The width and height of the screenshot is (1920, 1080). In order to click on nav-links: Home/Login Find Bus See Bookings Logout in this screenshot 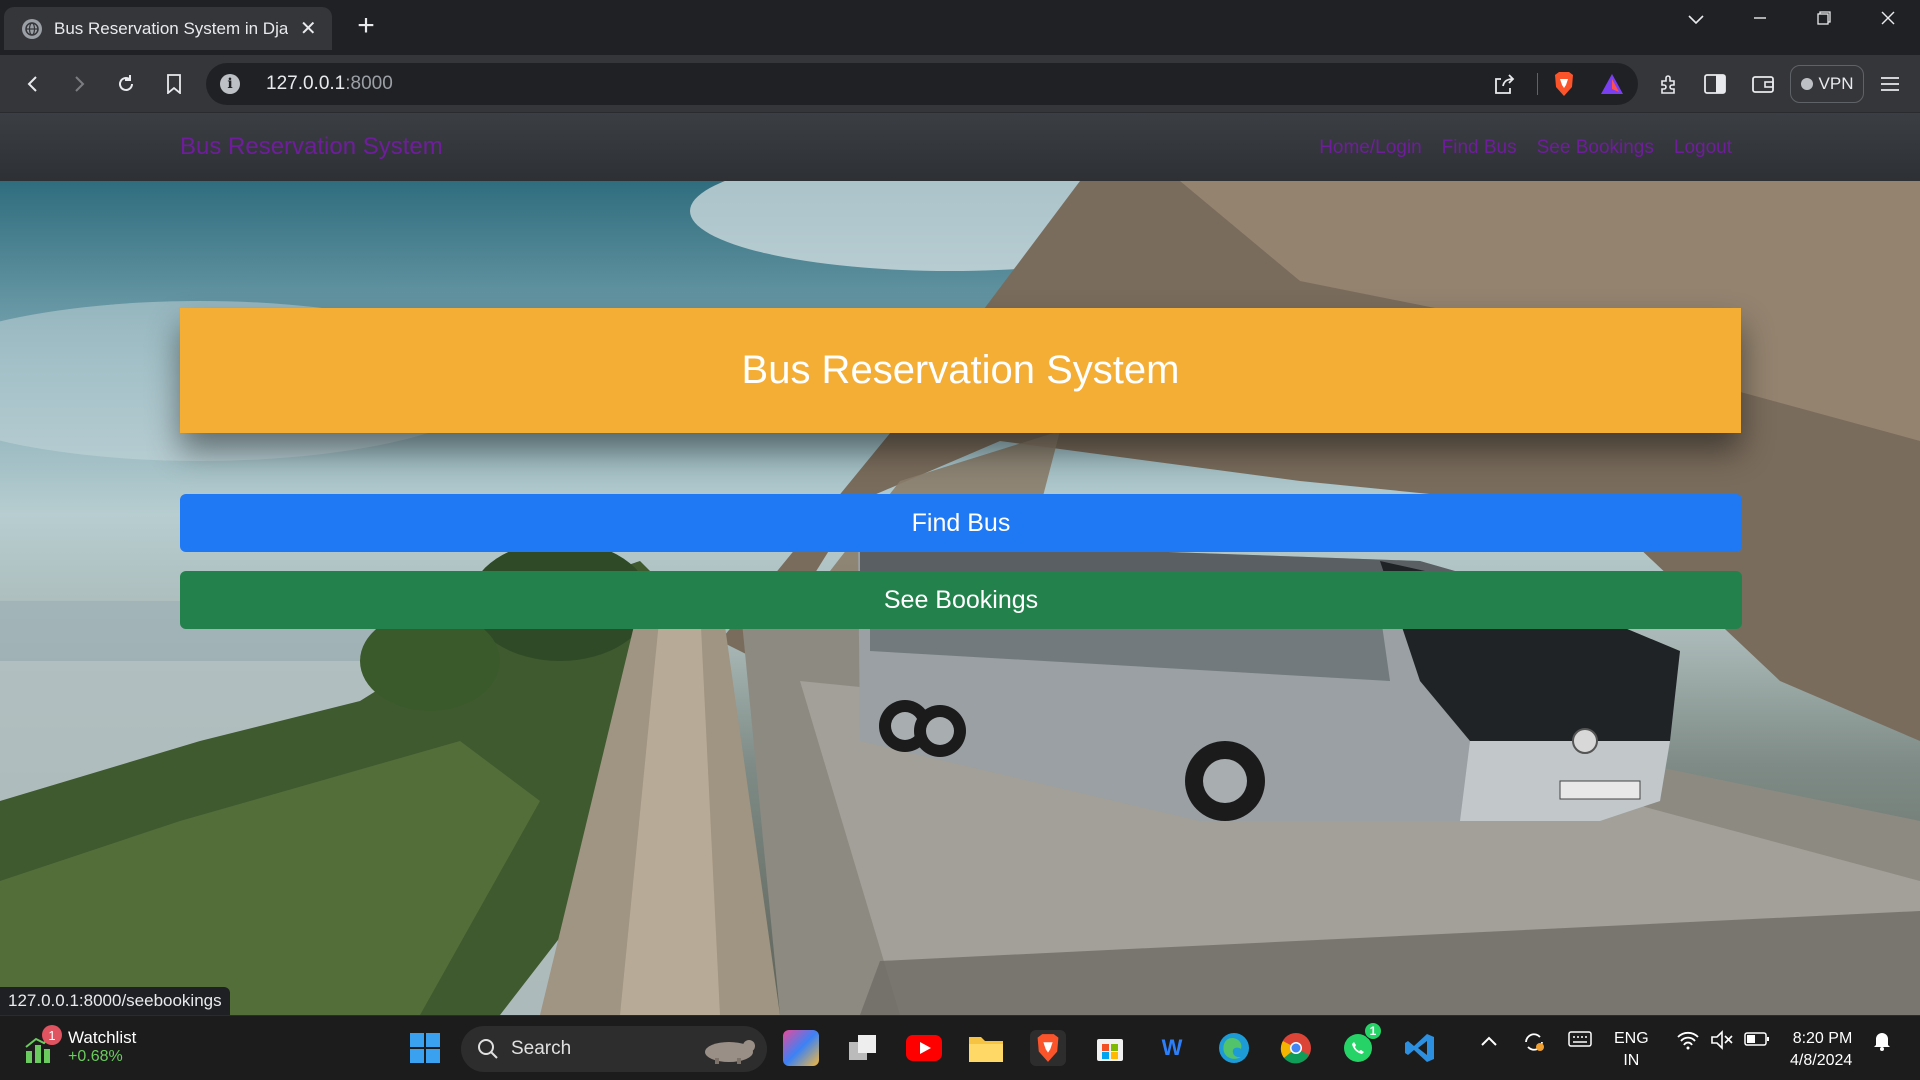, I will do `click(1525, 148)`.